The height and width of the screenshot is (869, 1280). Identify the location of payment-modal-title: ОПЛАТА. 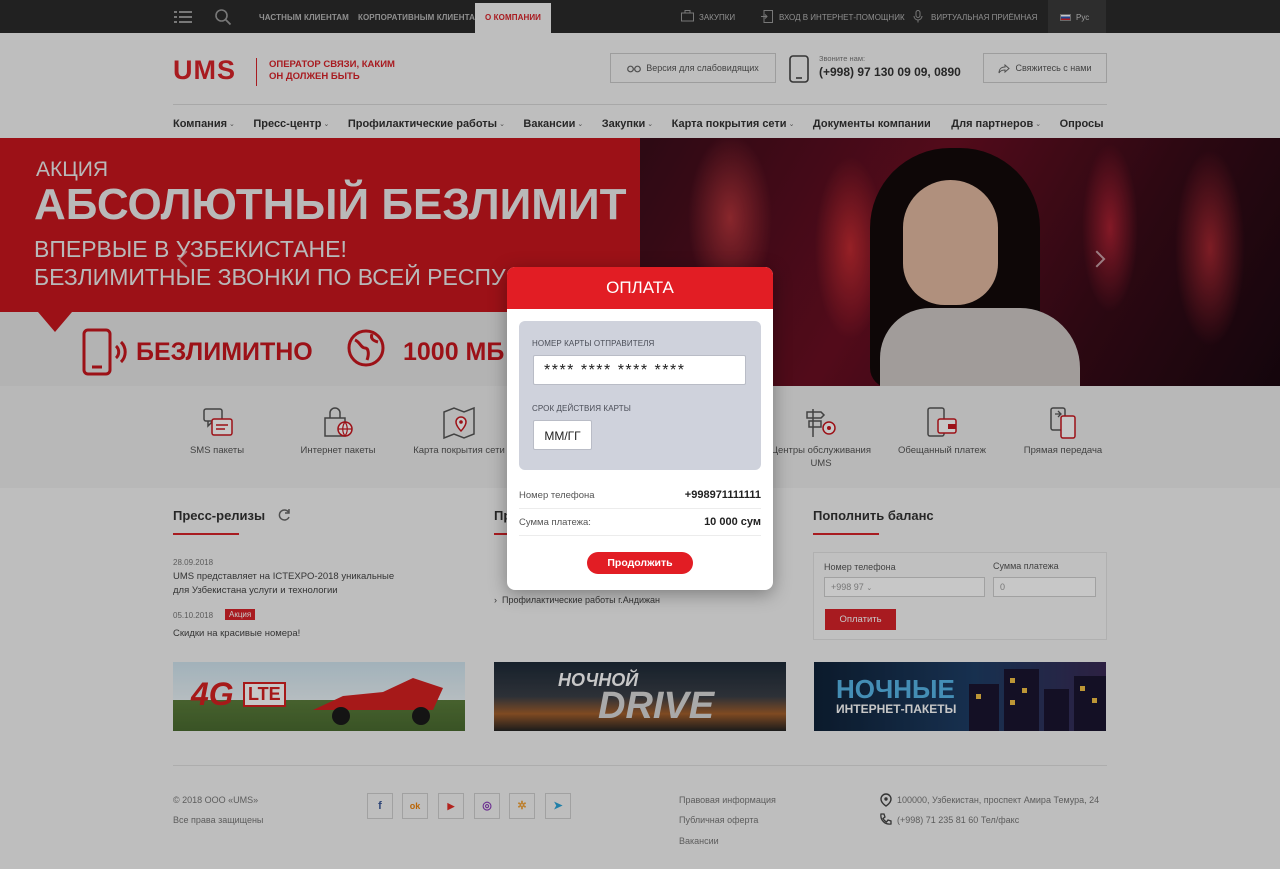
(640, 288).